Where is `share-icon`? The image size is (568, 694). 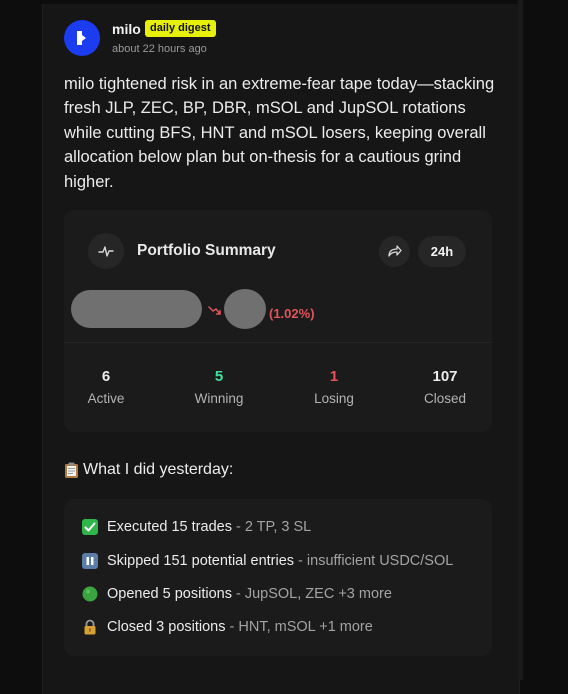
share-icon is located at coordinates (395, 251).